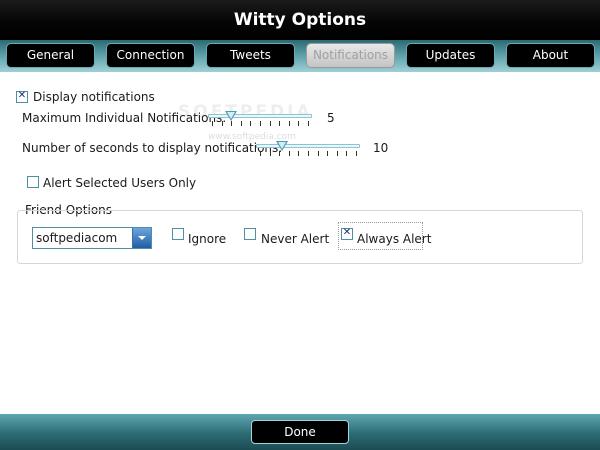 Image resolution: width=600 pixels, height=450 pixels. Describe the element at coordinates (308, 150) in the screenshot. I see `seconds-display-slider` at that location.